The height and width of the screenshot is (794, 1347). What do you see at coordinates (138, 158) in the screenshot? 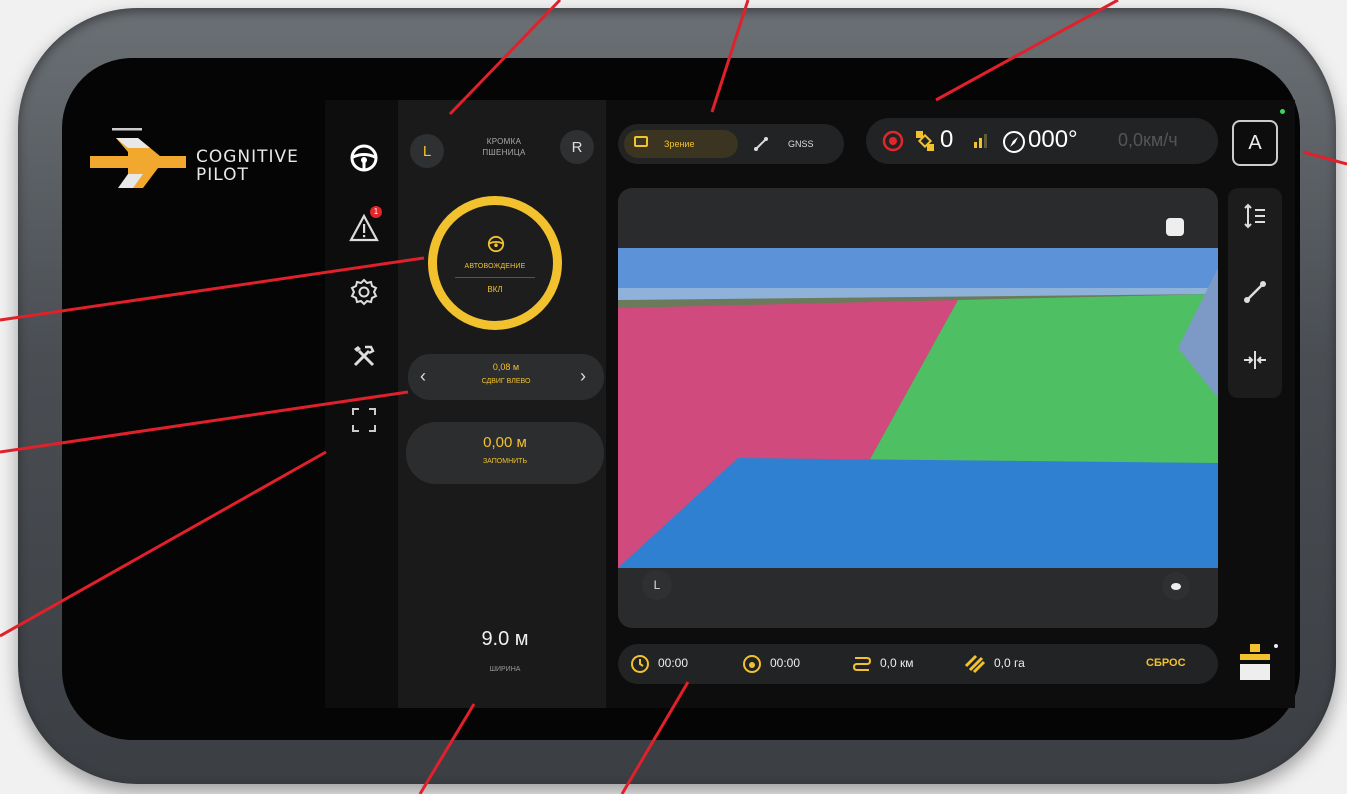
I see `logo-mark-icon` at bounding box center [138, 158].